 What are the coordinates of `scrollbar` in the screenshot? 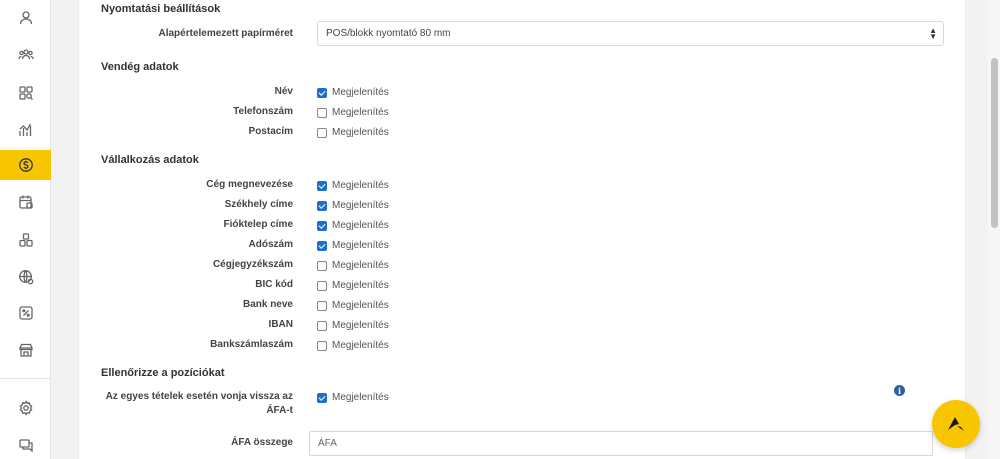 It's located at (994, 229).